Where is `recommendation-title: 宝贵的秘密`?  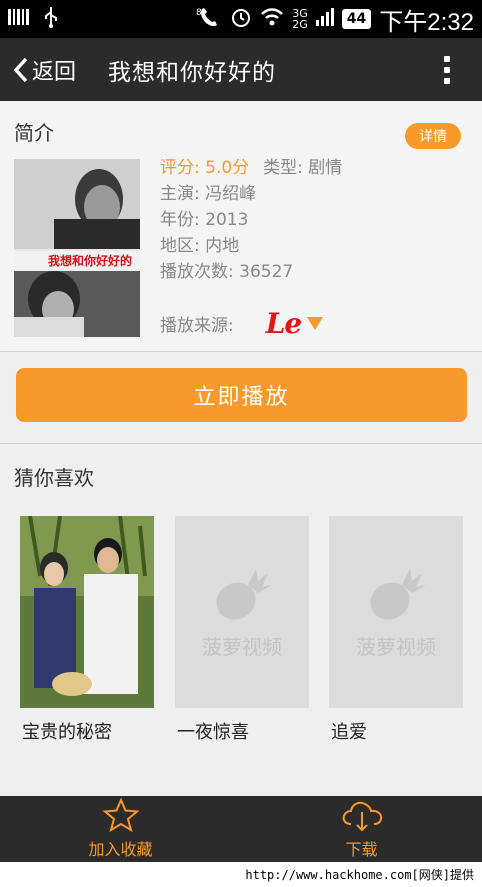
recommendation-title: 宝贵的秘密 is located at coordinates (67, 732).